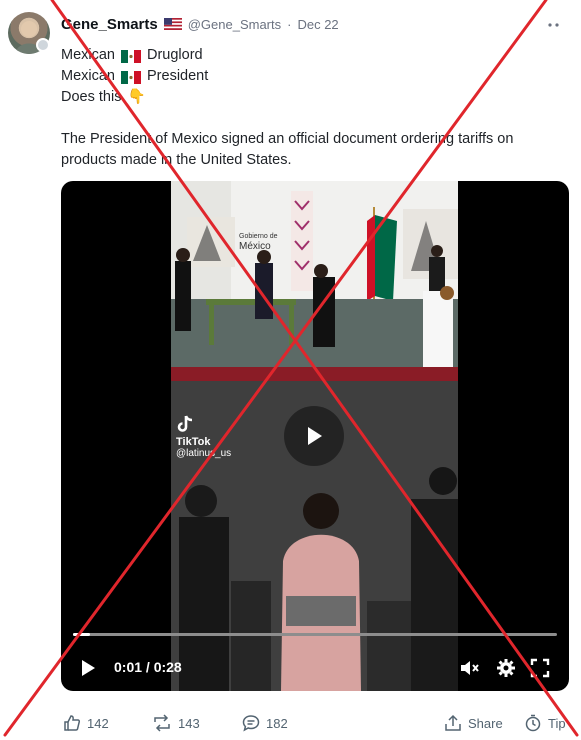 The image size is (581, 740). I want to click on progress-fill, so click(82, 634).